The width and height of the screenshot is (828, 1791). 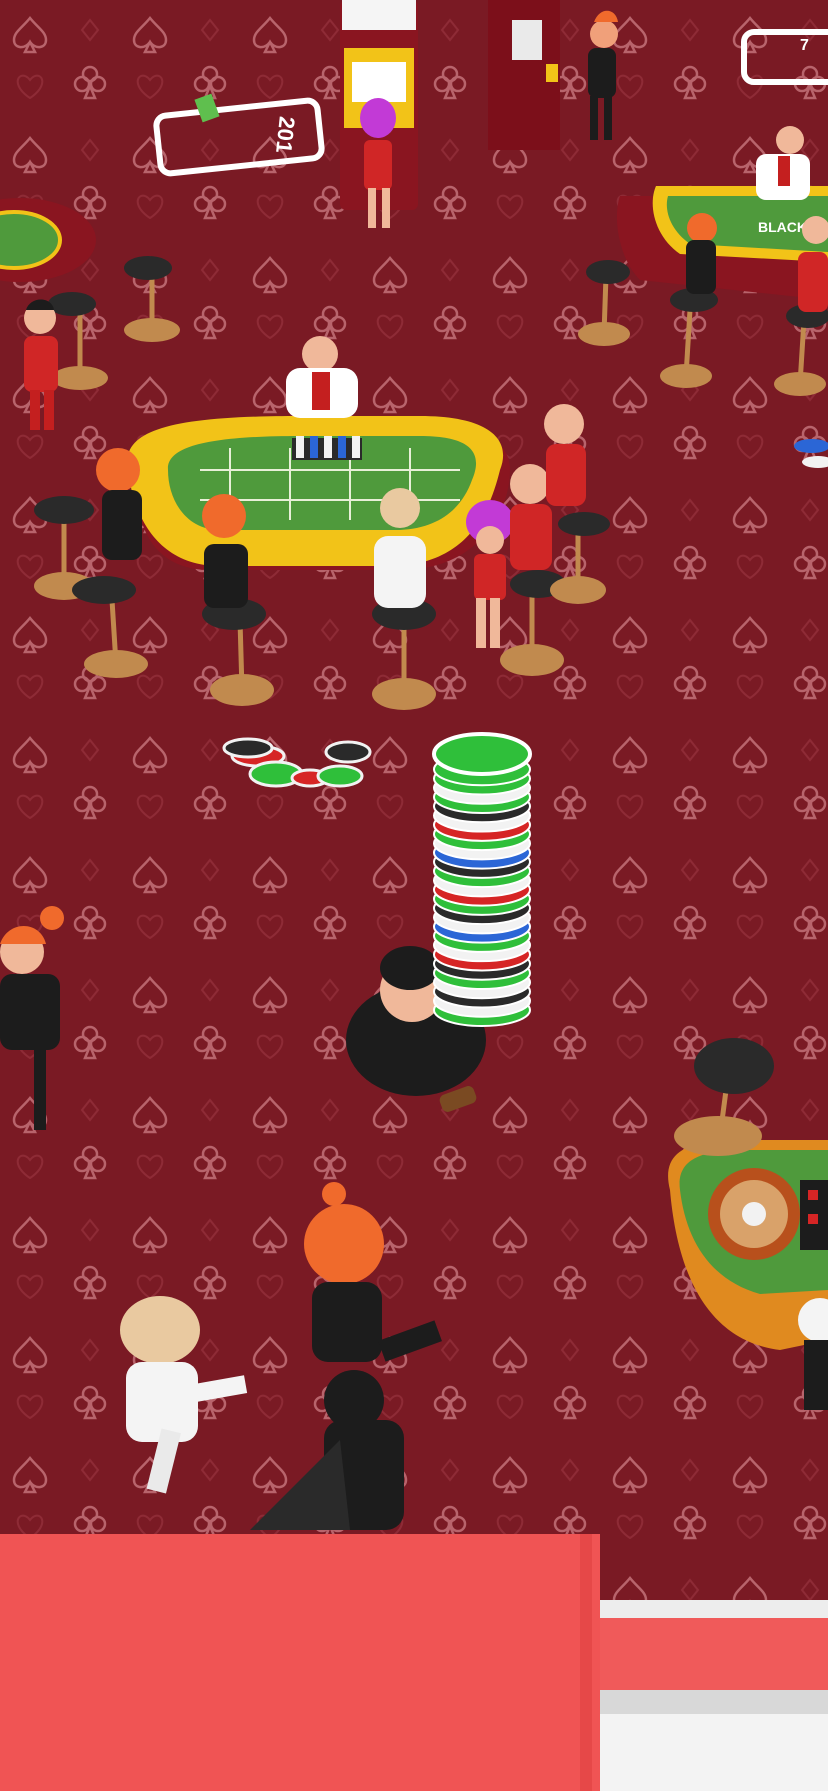 What do you see at coordinates (327, 448) in the screenshot?
I see `chip-rack` at bounding box center [327, 448].